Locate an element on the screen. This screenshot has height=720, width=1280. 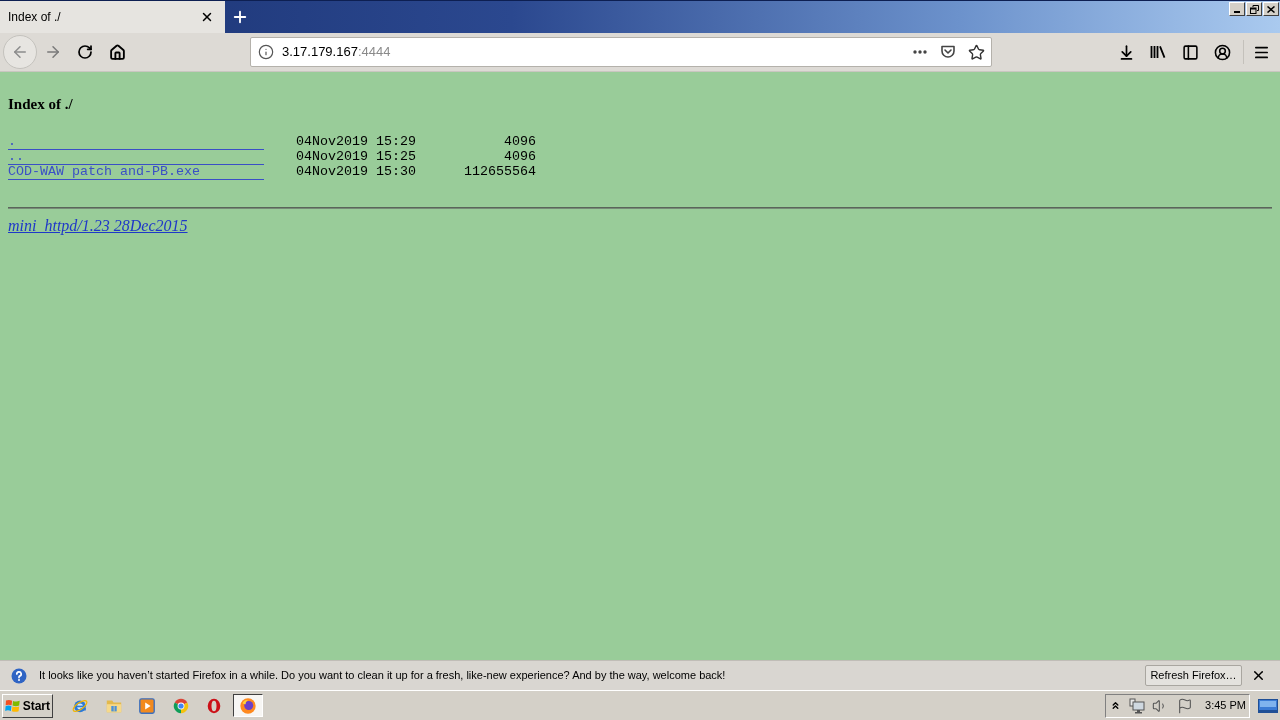
windows-logo-icon is located at coordinates (13, 705).